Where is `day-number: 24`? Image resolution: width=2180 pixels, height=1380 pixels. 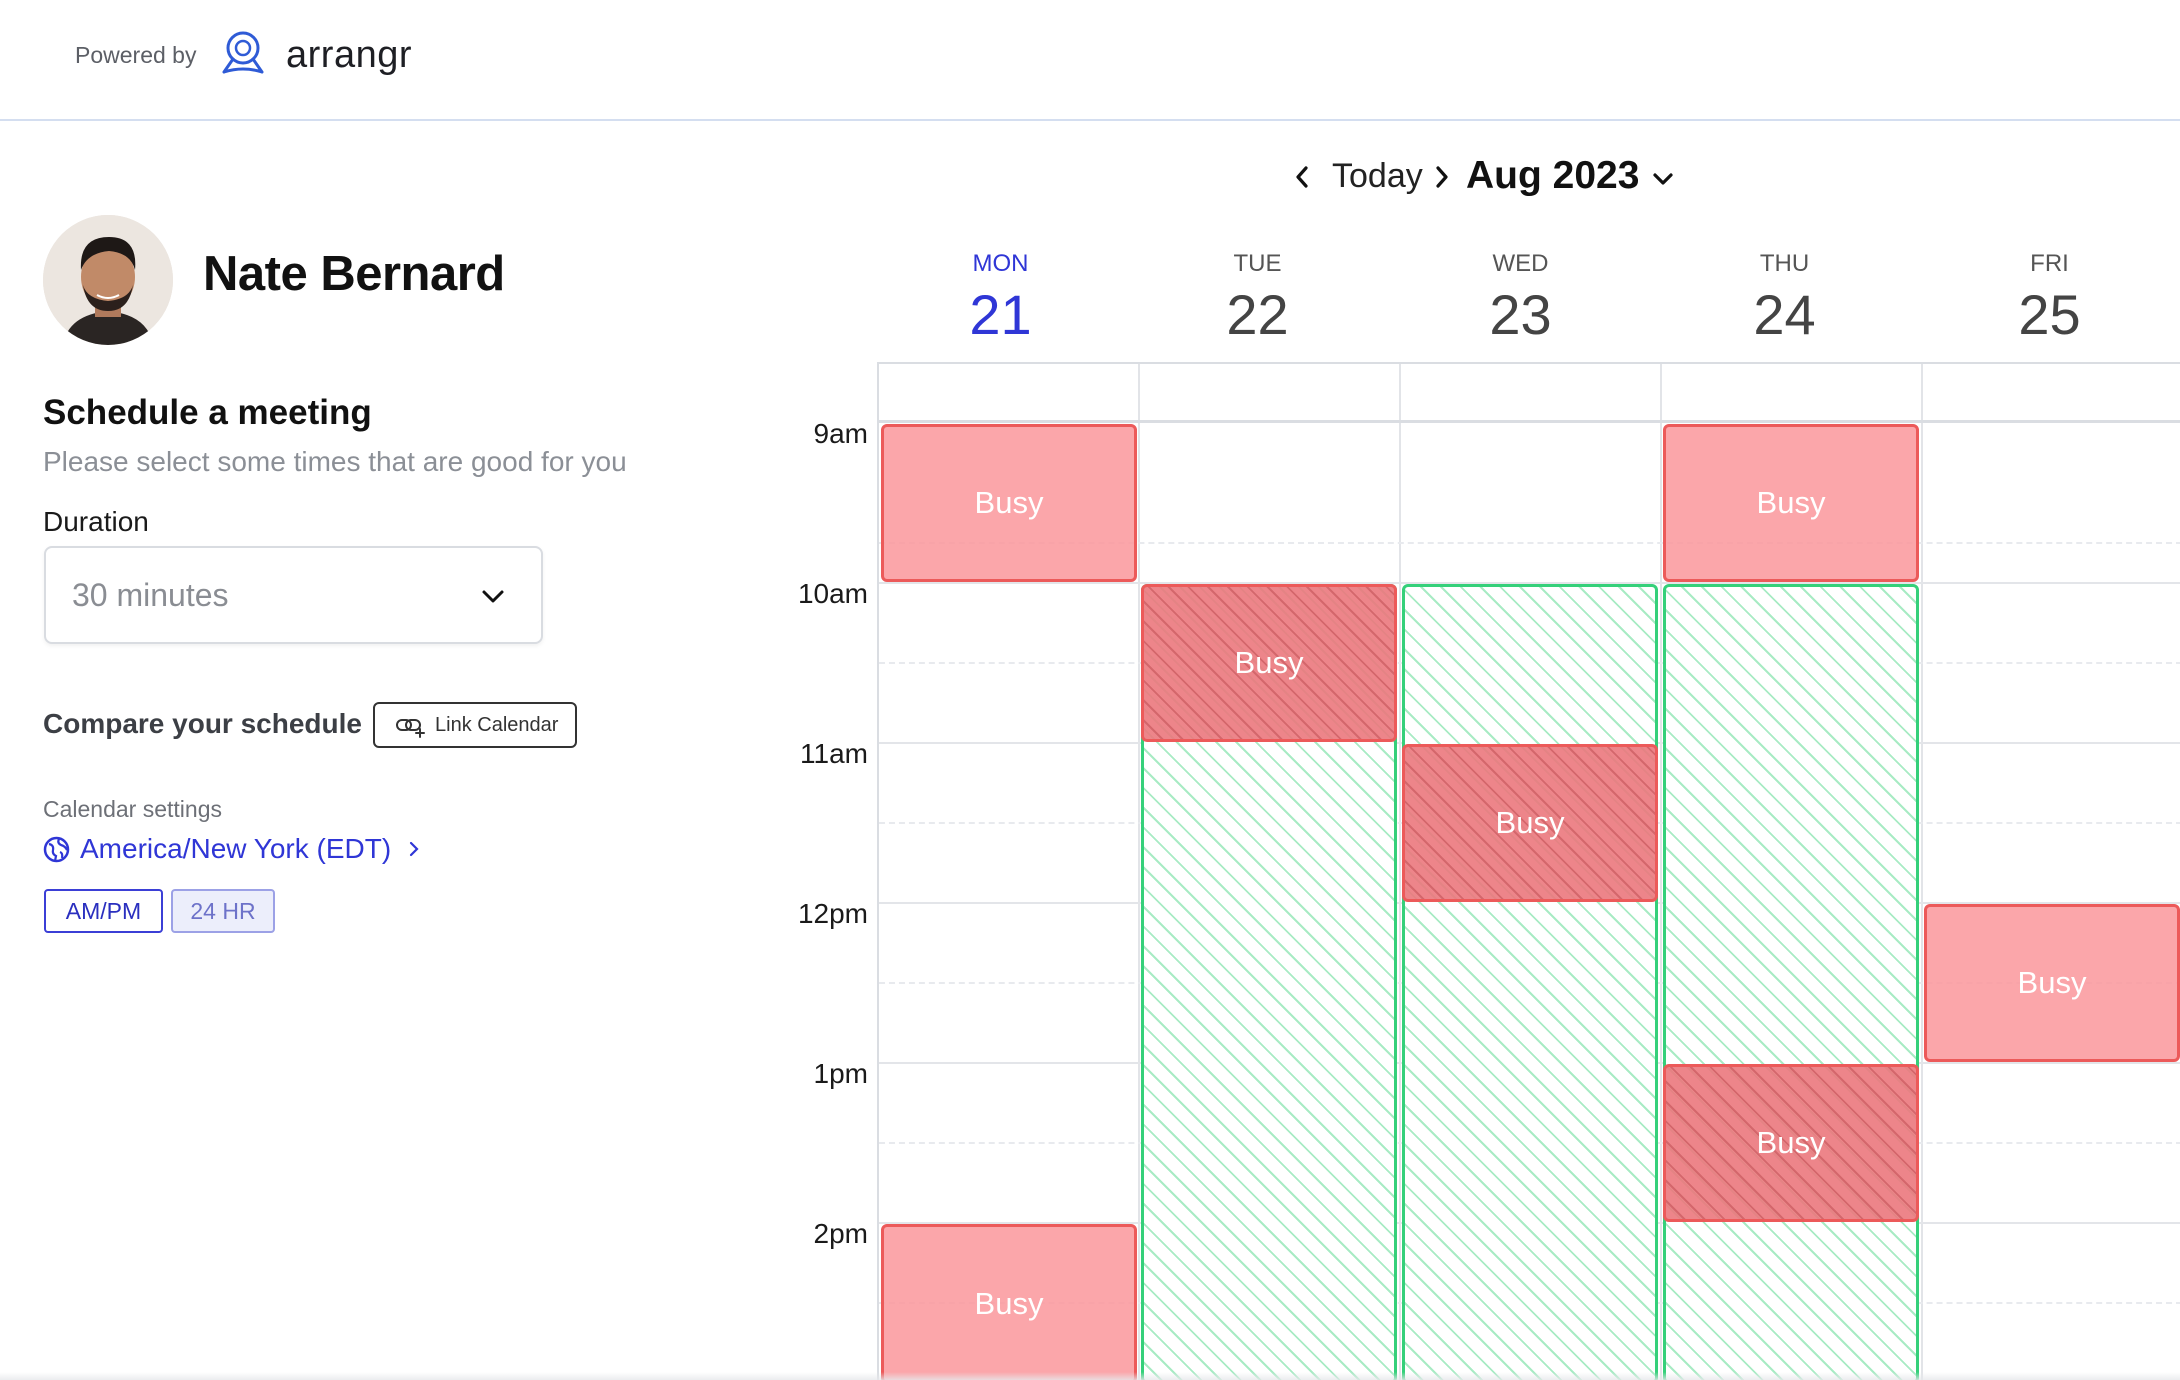 day-number: 24 is located at coordinates (1784, 314).